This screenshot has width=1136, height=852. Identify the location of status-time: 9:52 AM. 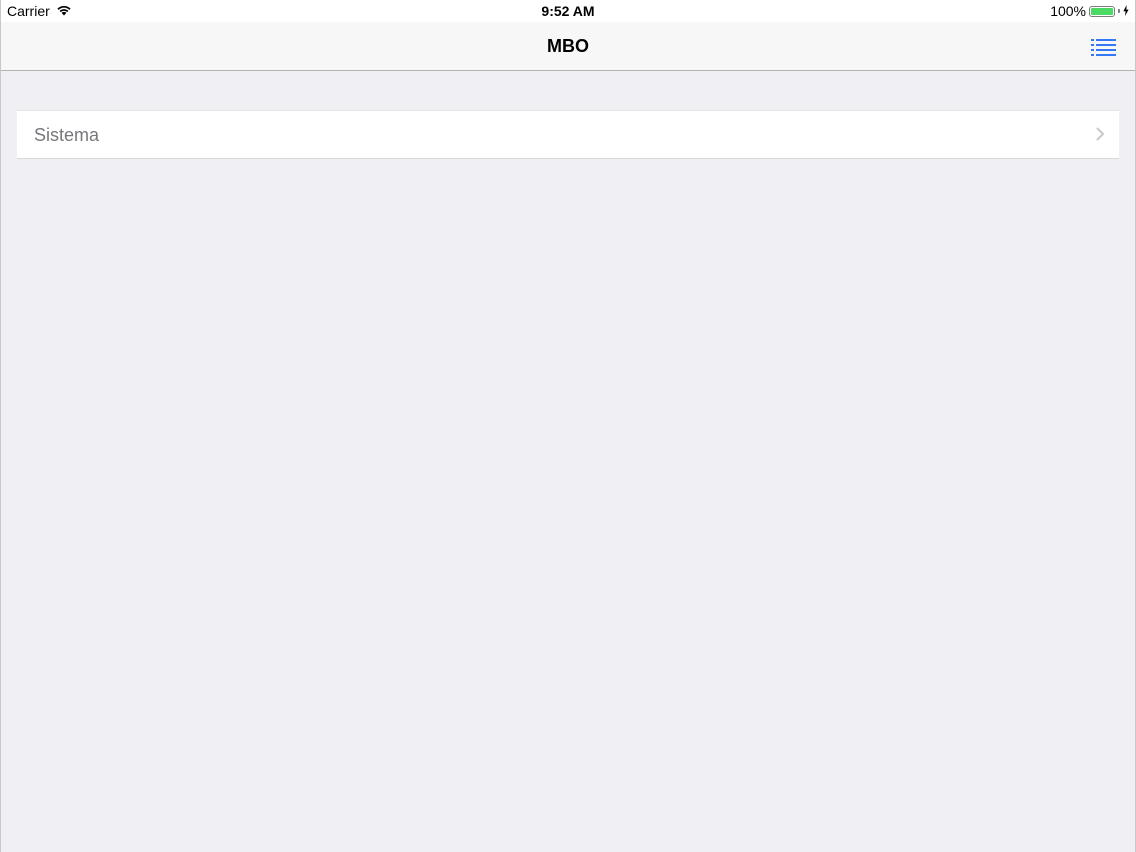
(568, 11).